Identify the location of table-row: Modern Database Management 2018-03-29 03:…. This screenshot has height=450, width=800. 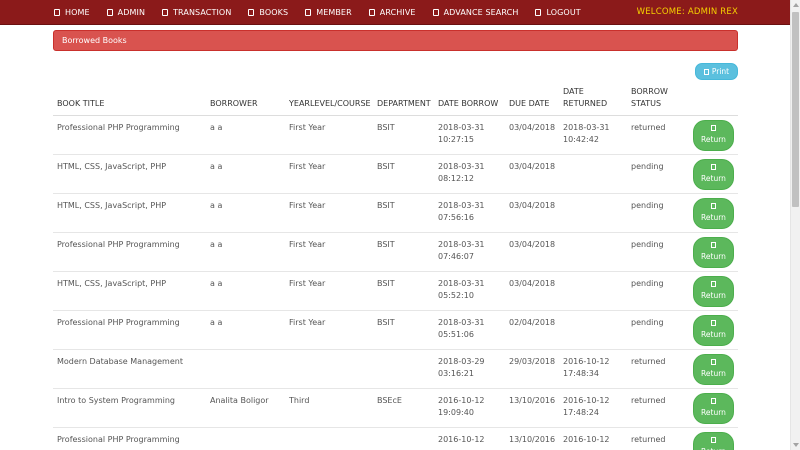
(395, 368).